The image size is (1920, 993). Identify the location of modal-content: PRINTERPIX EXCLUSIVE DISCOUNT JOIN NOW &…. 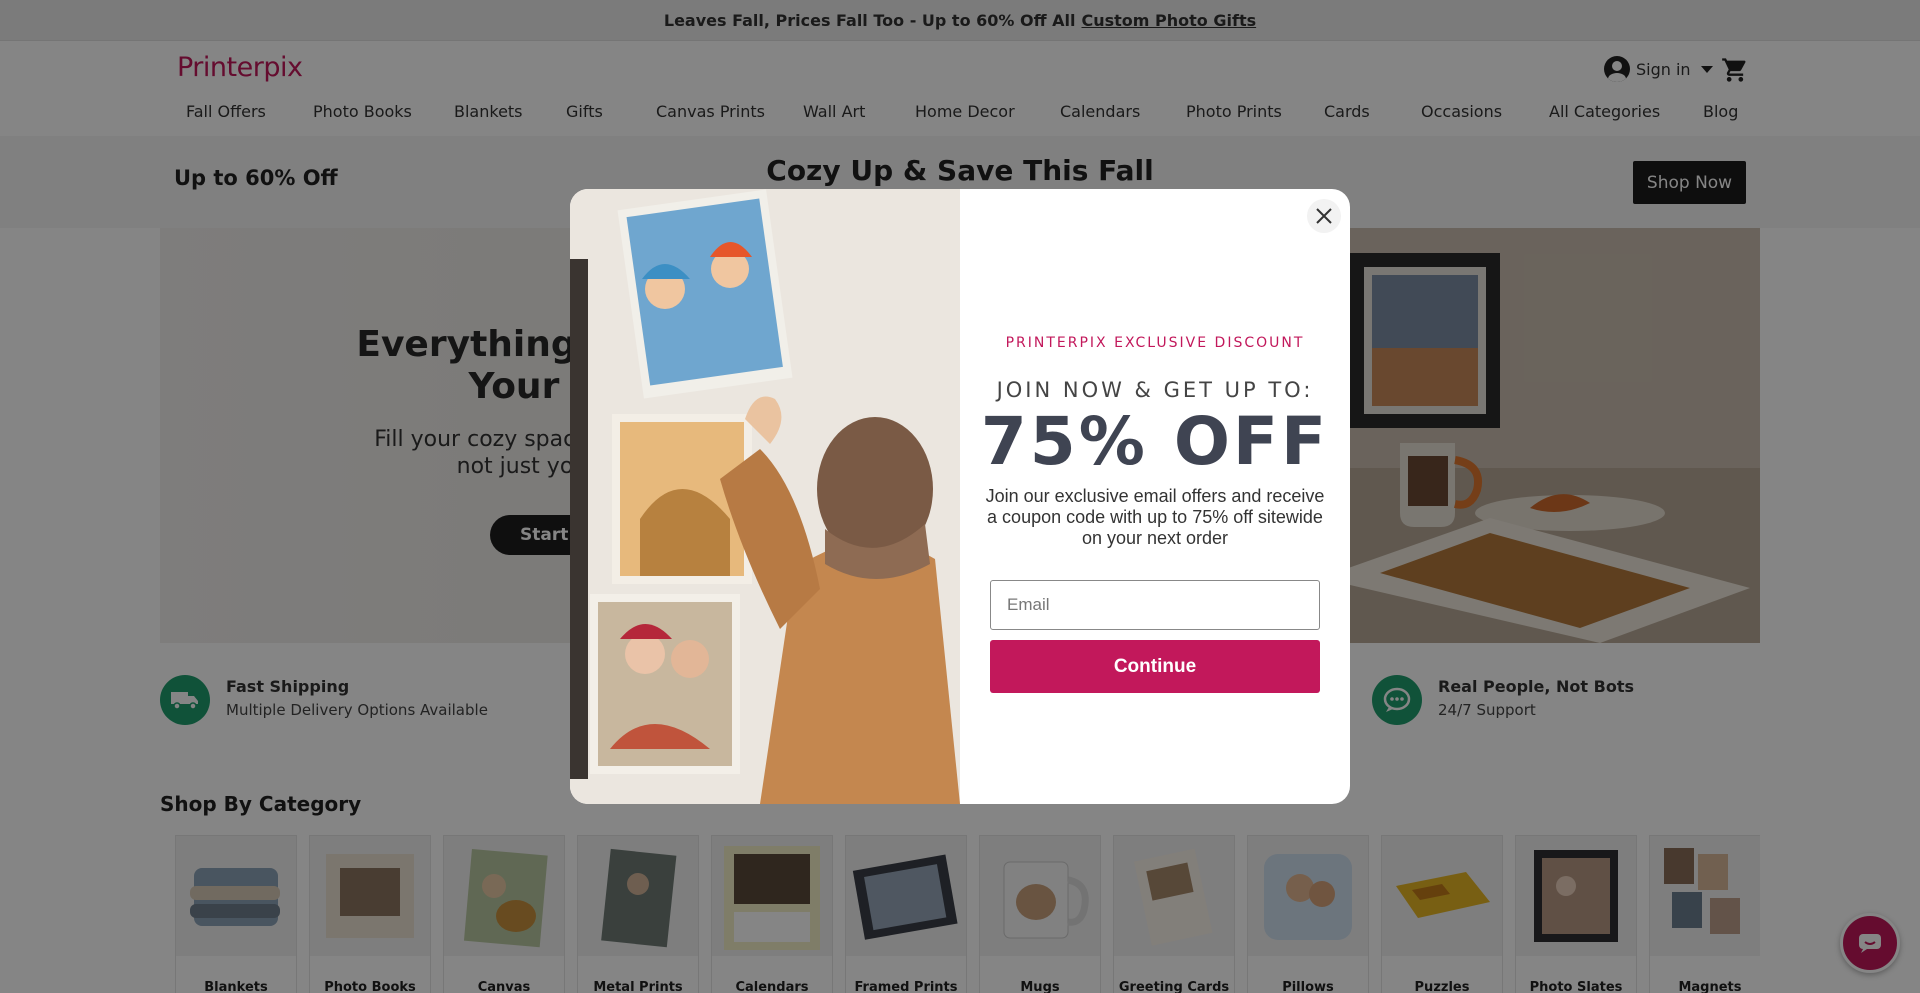
(1155, 496).